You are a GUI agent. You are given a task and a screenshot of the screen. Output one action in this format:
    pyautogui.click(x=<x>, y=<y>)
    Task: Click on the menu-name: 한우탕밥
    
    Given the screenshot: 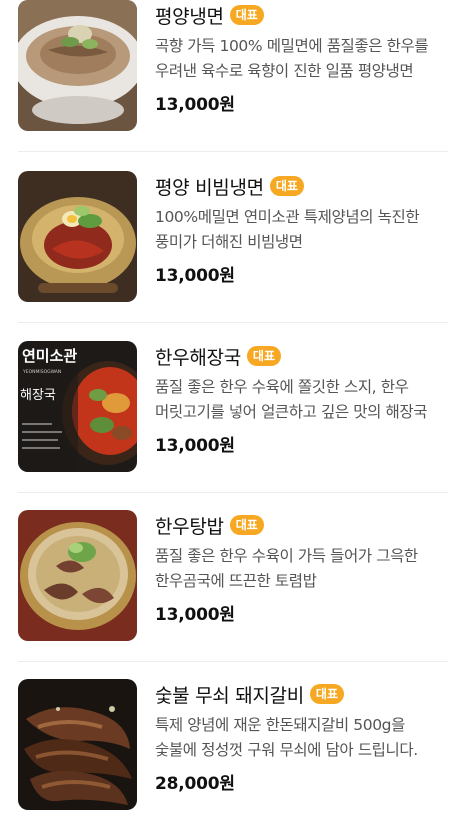 What is the action you would take?
    pyautogui.click(x=189, y=526)
    